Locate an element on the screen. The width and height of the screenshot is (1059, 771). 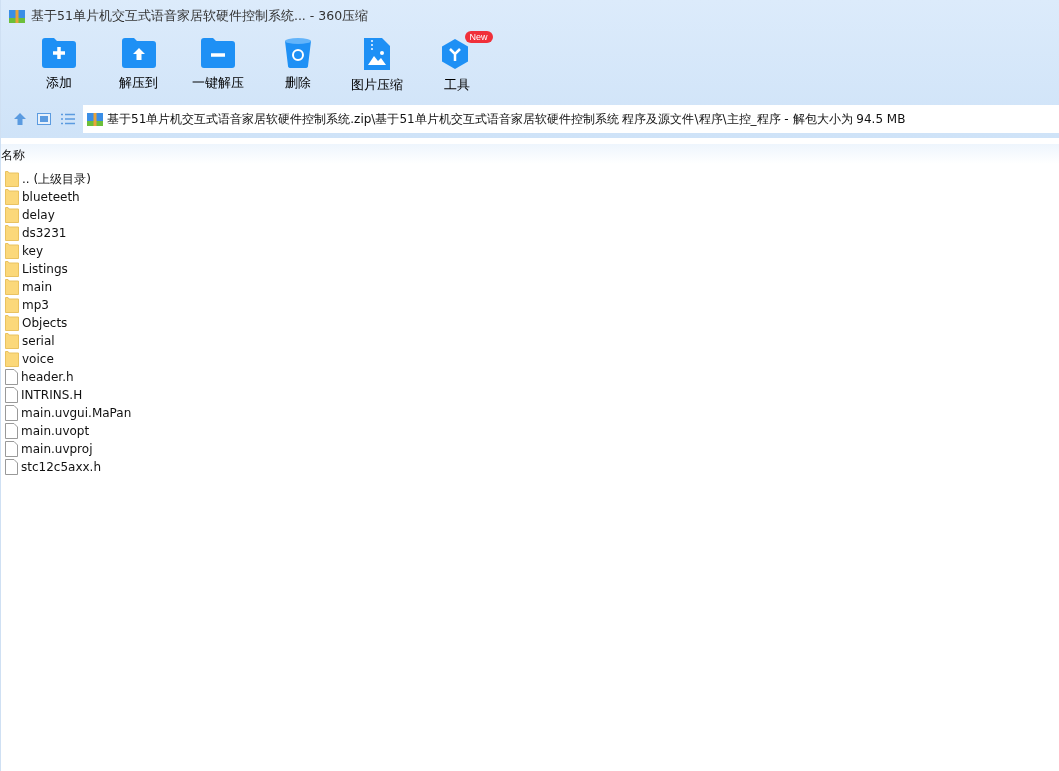
new-badge: New is located at coordinates (478, 37).